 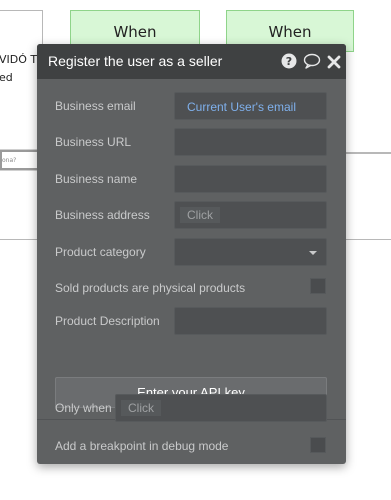 What do you see at coordinates (334, 61) in the screenshot?
I see `close-icon` at bounding box center [334, 61].